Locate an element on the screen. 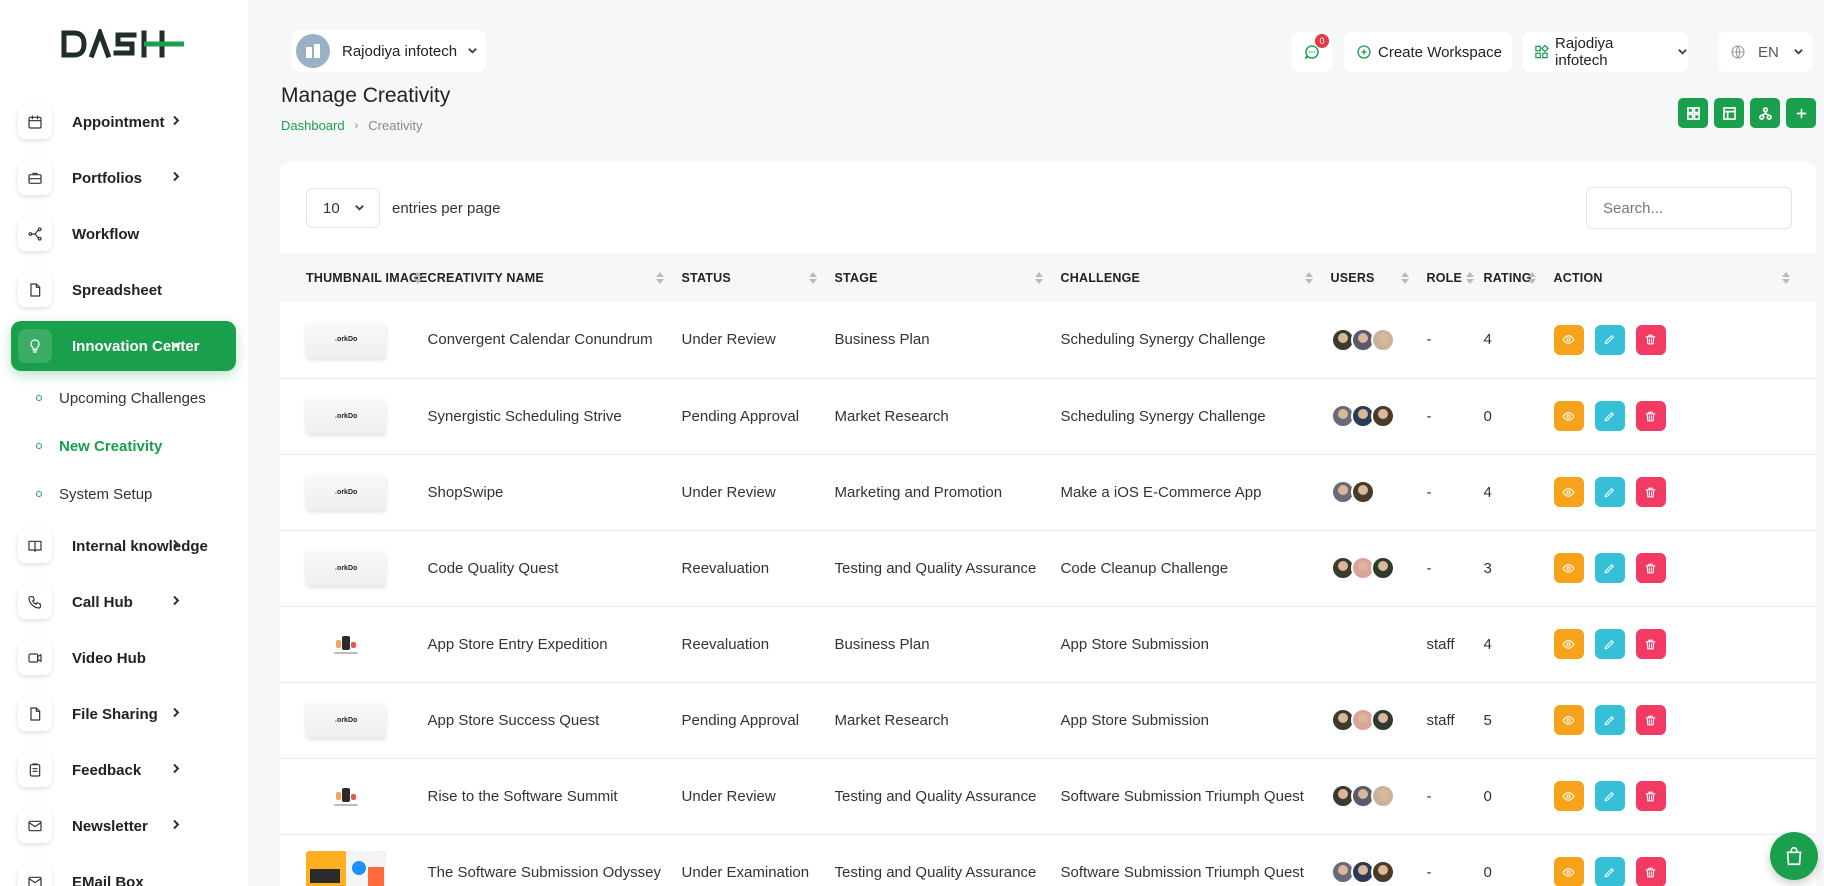  avatar-group is located at coordinates (1378, 492).